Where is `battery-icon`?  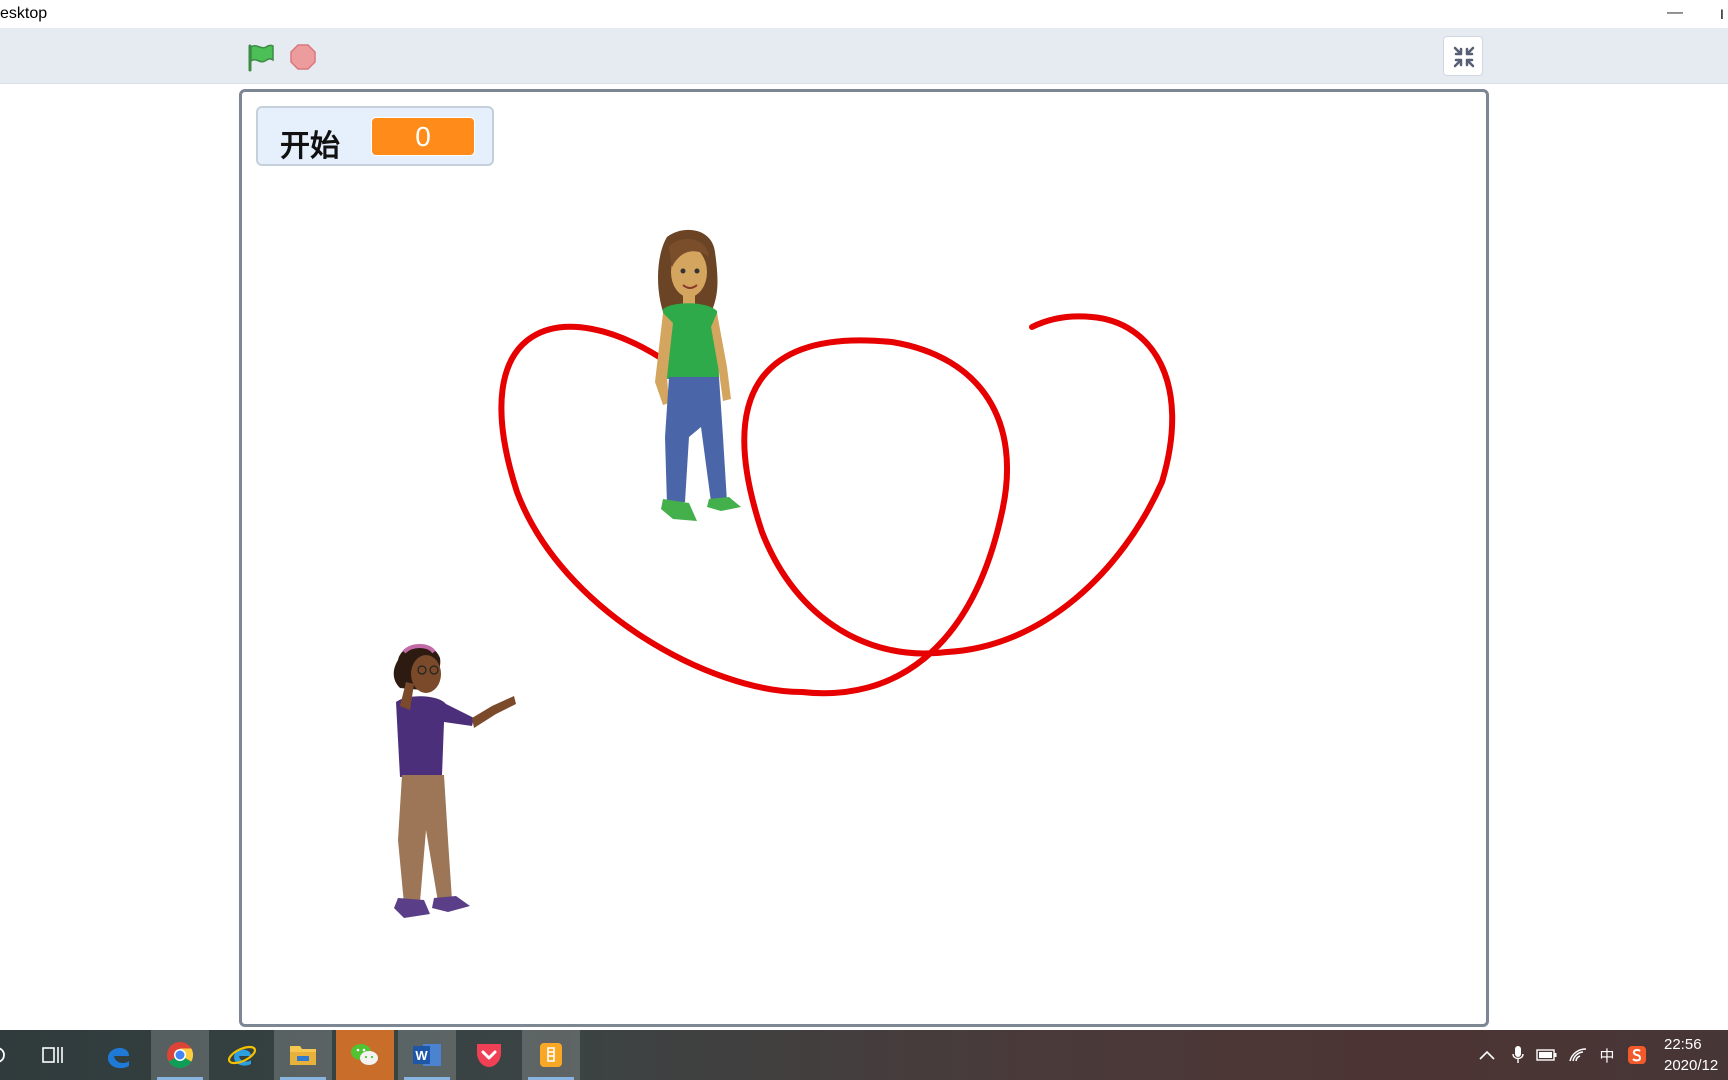
battery-icon is located at coordinates (1546, 1055).